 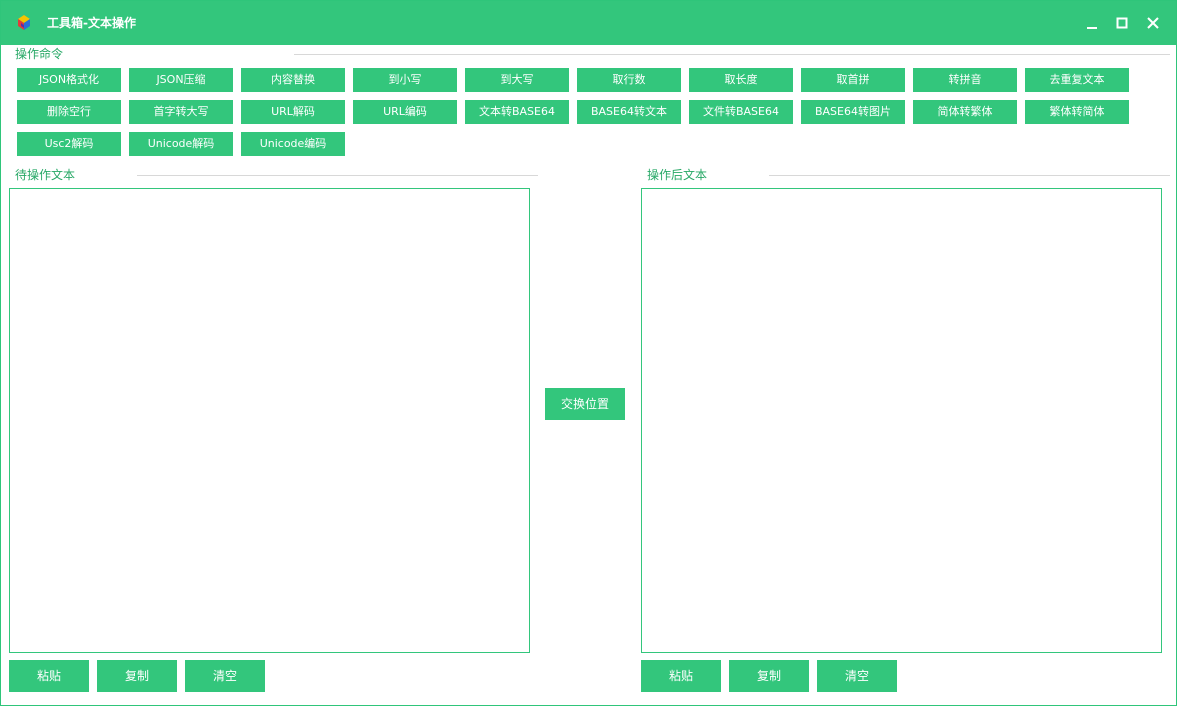 I want to click on command-button-1: JSON压缩, so click(x=181, y=80).